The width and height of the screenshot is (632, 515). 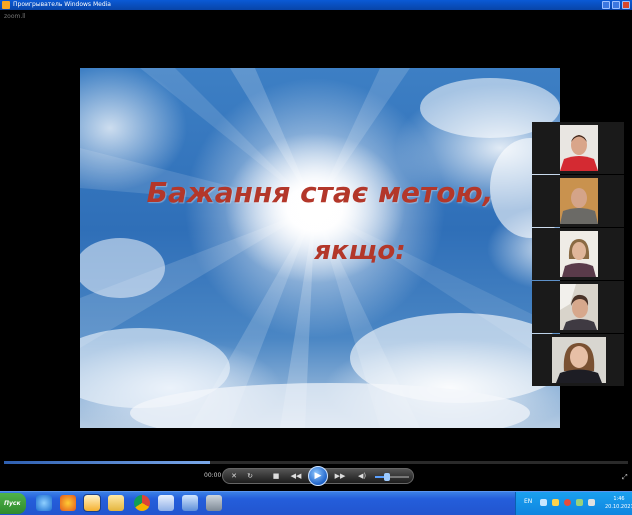 What do you see at coordinates (619, 499) in the screenshot?
I see `clock-time: 1:46` at bounding box center [619, 499].